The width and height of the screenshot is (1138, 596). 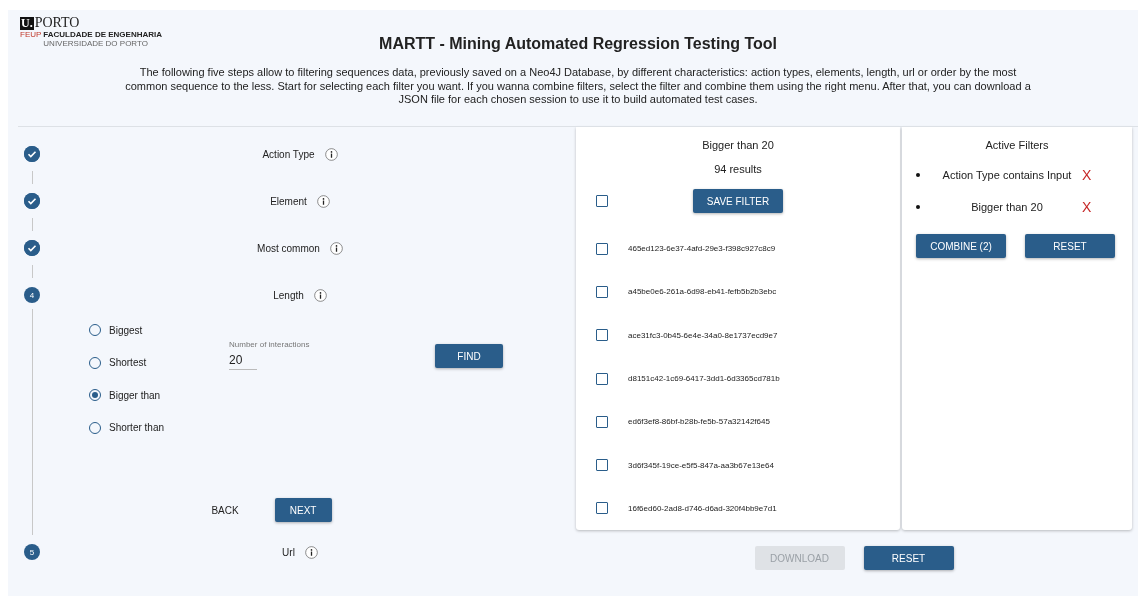 What do you see at coordinates (1017, 145) in the screenshot?
I see `filters-title: Active Filters` at bounding box center [1017, 145].